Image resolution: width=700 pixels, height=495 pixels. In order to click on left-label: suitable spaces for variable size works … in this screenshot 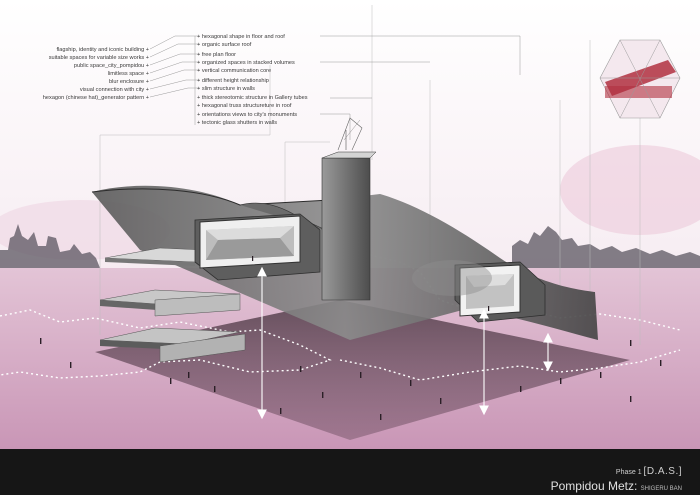, I will do `click(99, 58)`.